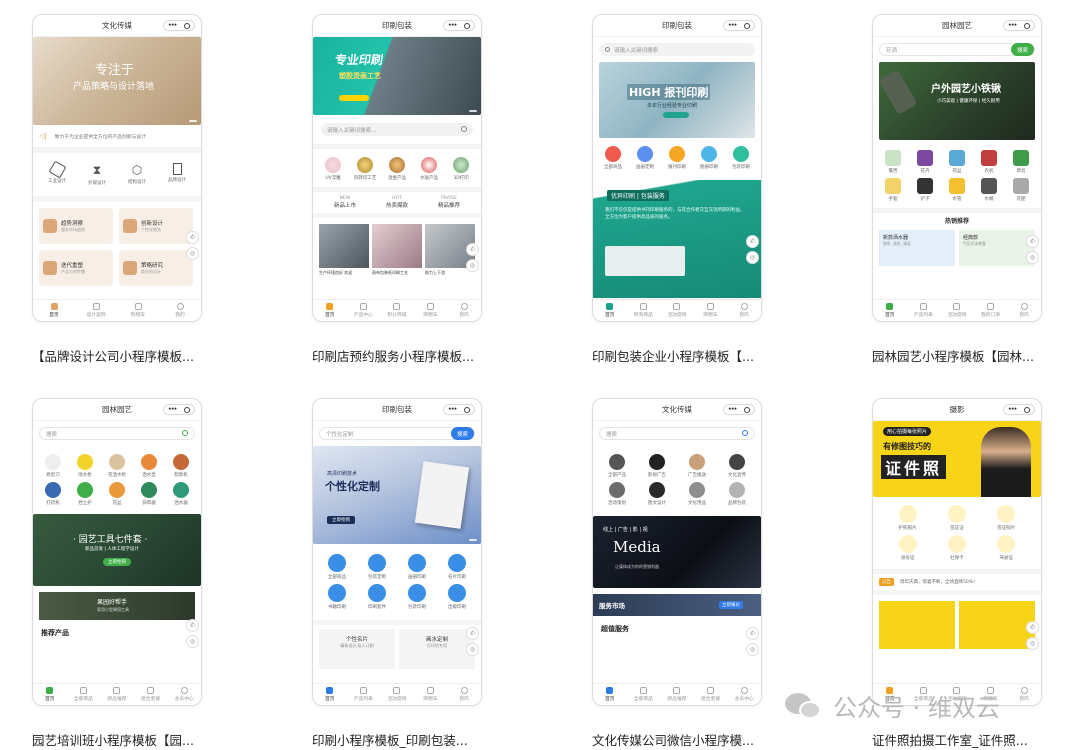 Image resolution: width=1080 pixels, height=750 pixels. Describe the element at coordinates (117, 494) in the screenshot. I see `icon-item: 花盆` at that location.